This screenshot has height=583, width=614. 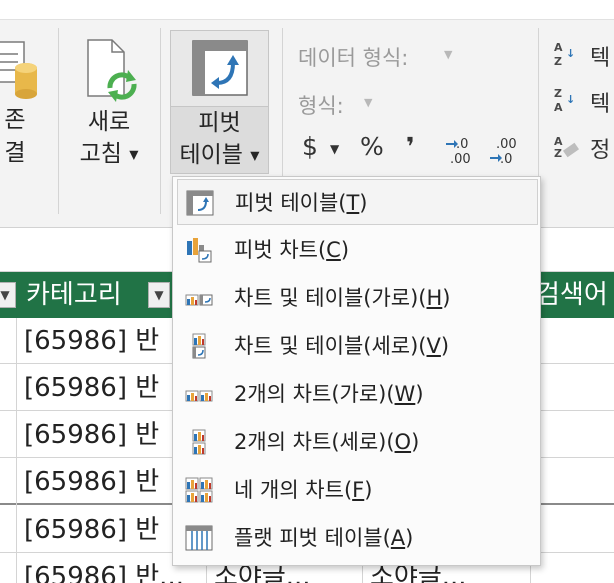 I want to click on refresh-button: 새로 고침 ▼, so click(x=109, y=107).